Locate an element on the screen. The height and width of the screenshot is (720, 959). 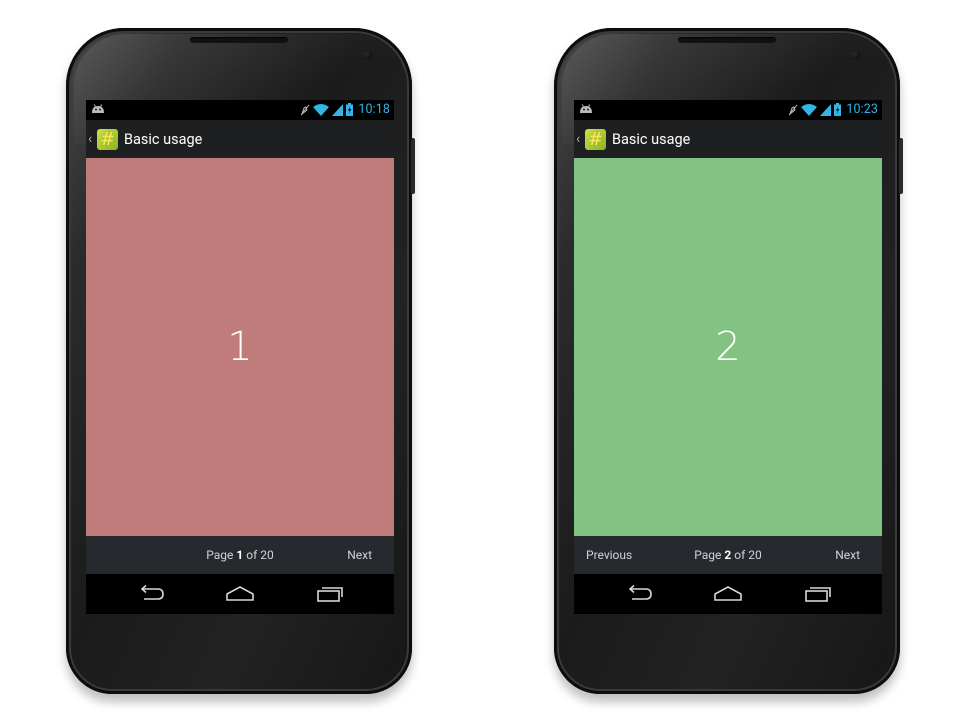
pager-bar: Previous Page 2 of 20 Next is located at coordinates (728, 555).